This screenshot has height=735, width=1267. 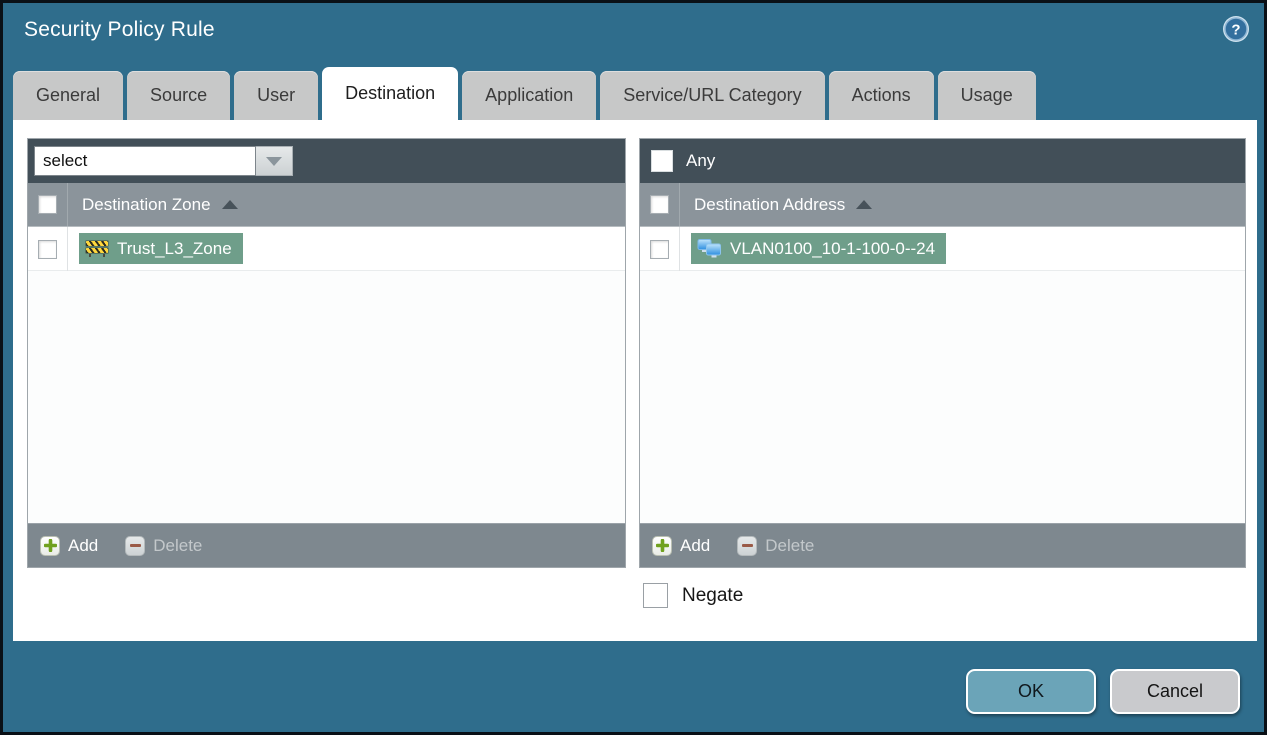 What do you see at coordinates (97, 248) in the screenshot?
I see `zone-barrier-icon` at bounding box center [97, 248].